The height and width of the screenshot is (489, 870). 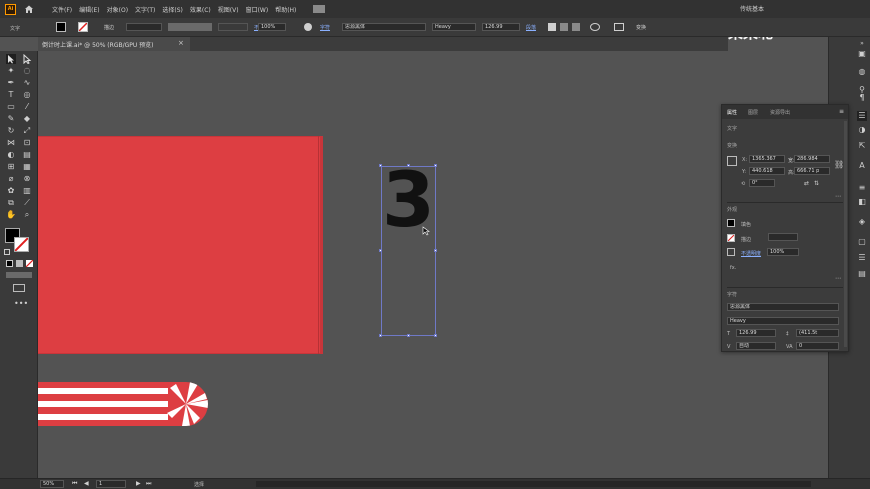 I want to click on recolor-icon, so click(x=308, y=27).